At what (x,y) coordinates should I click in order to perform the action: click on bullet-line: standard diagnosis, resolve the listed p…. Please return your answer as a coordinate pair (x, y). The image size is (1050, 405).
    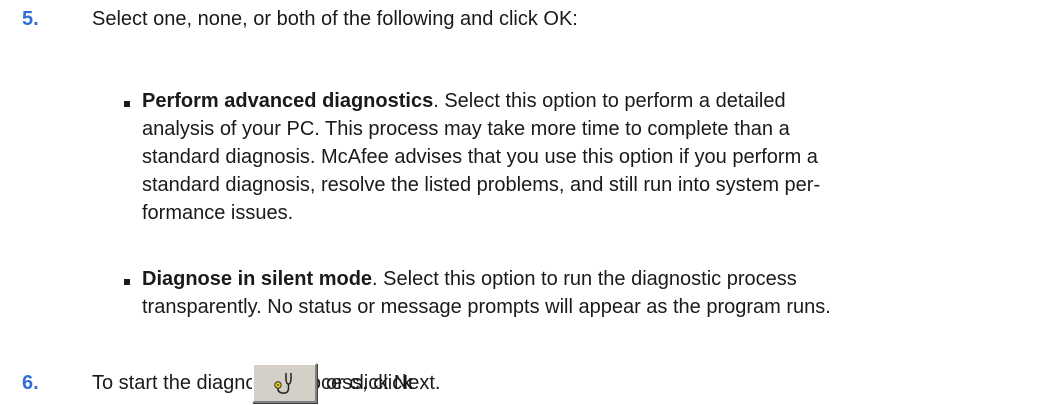
    Looking at the image, I should click on (481, 185).